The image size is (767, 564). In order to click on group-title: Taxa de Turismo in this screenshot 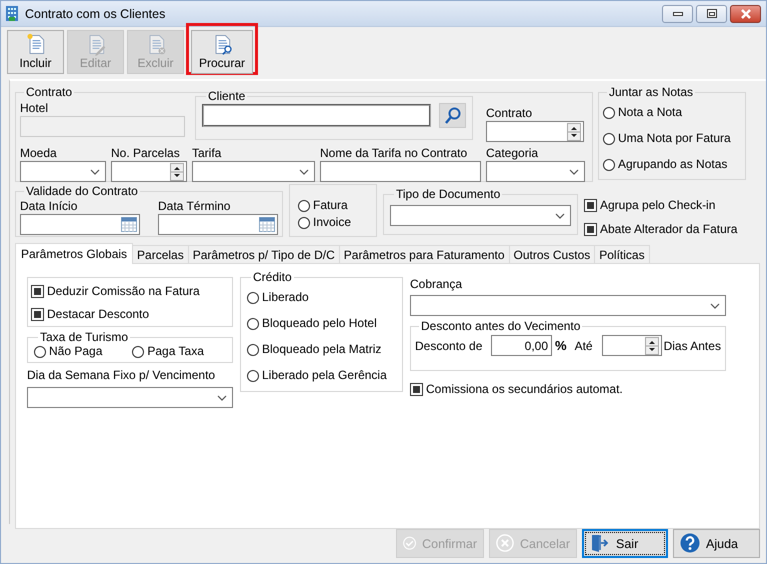, I will do `click(84, 337)`.